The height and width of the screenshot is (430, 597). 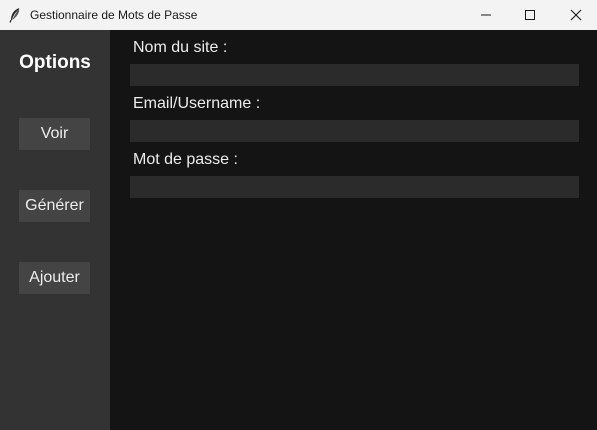 I want to click on window-title: Gestionnaire de Mots de Passe, so click(x=114, y=15).